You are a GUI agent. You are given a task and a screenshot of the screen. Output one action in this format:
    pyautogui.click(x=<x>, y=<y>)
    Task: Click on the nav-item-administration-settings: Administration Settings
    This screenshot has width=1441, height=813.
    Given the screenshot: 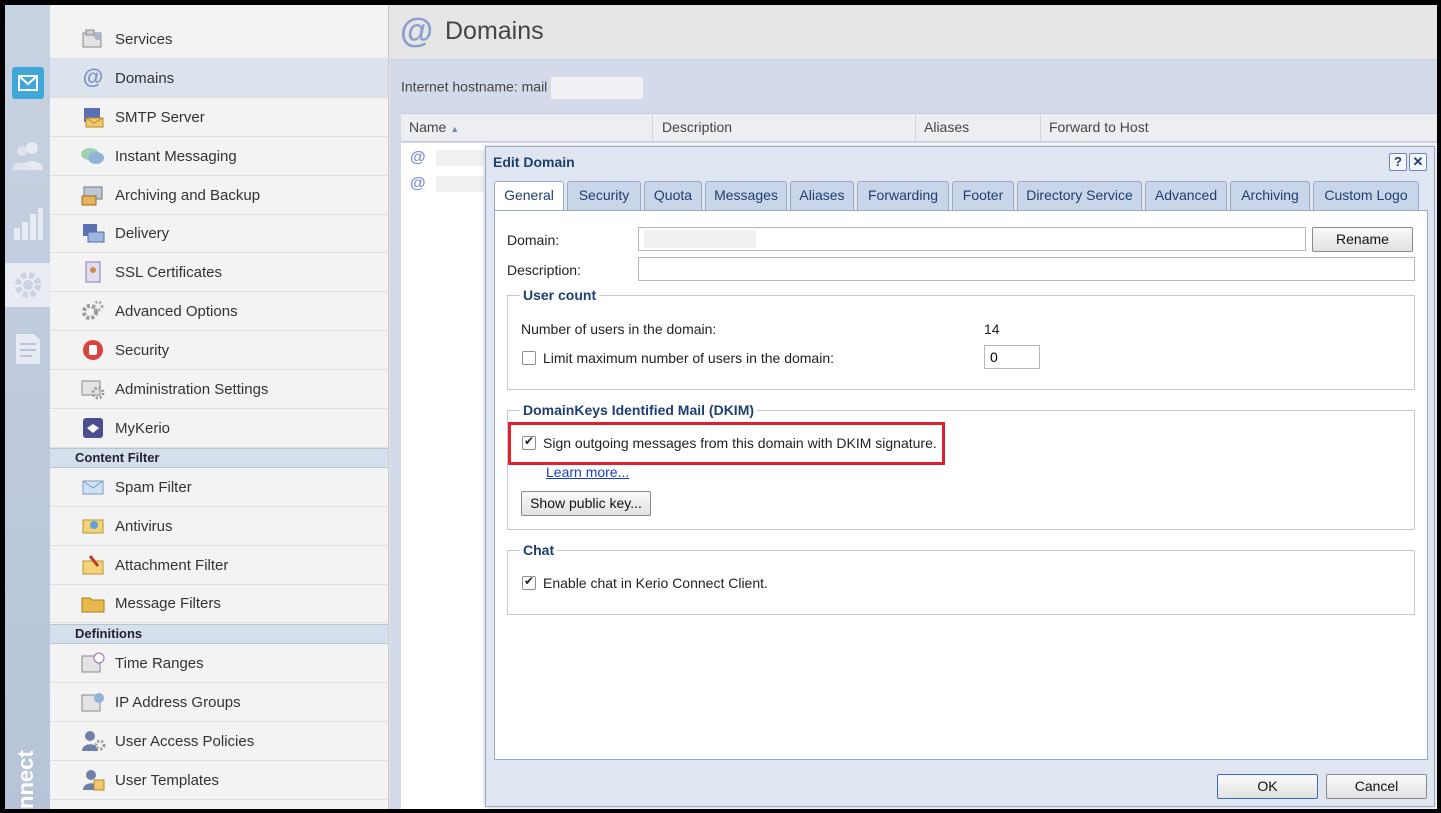 What is the action you would take?
    pyautogui.click(x=219, y=389)
    